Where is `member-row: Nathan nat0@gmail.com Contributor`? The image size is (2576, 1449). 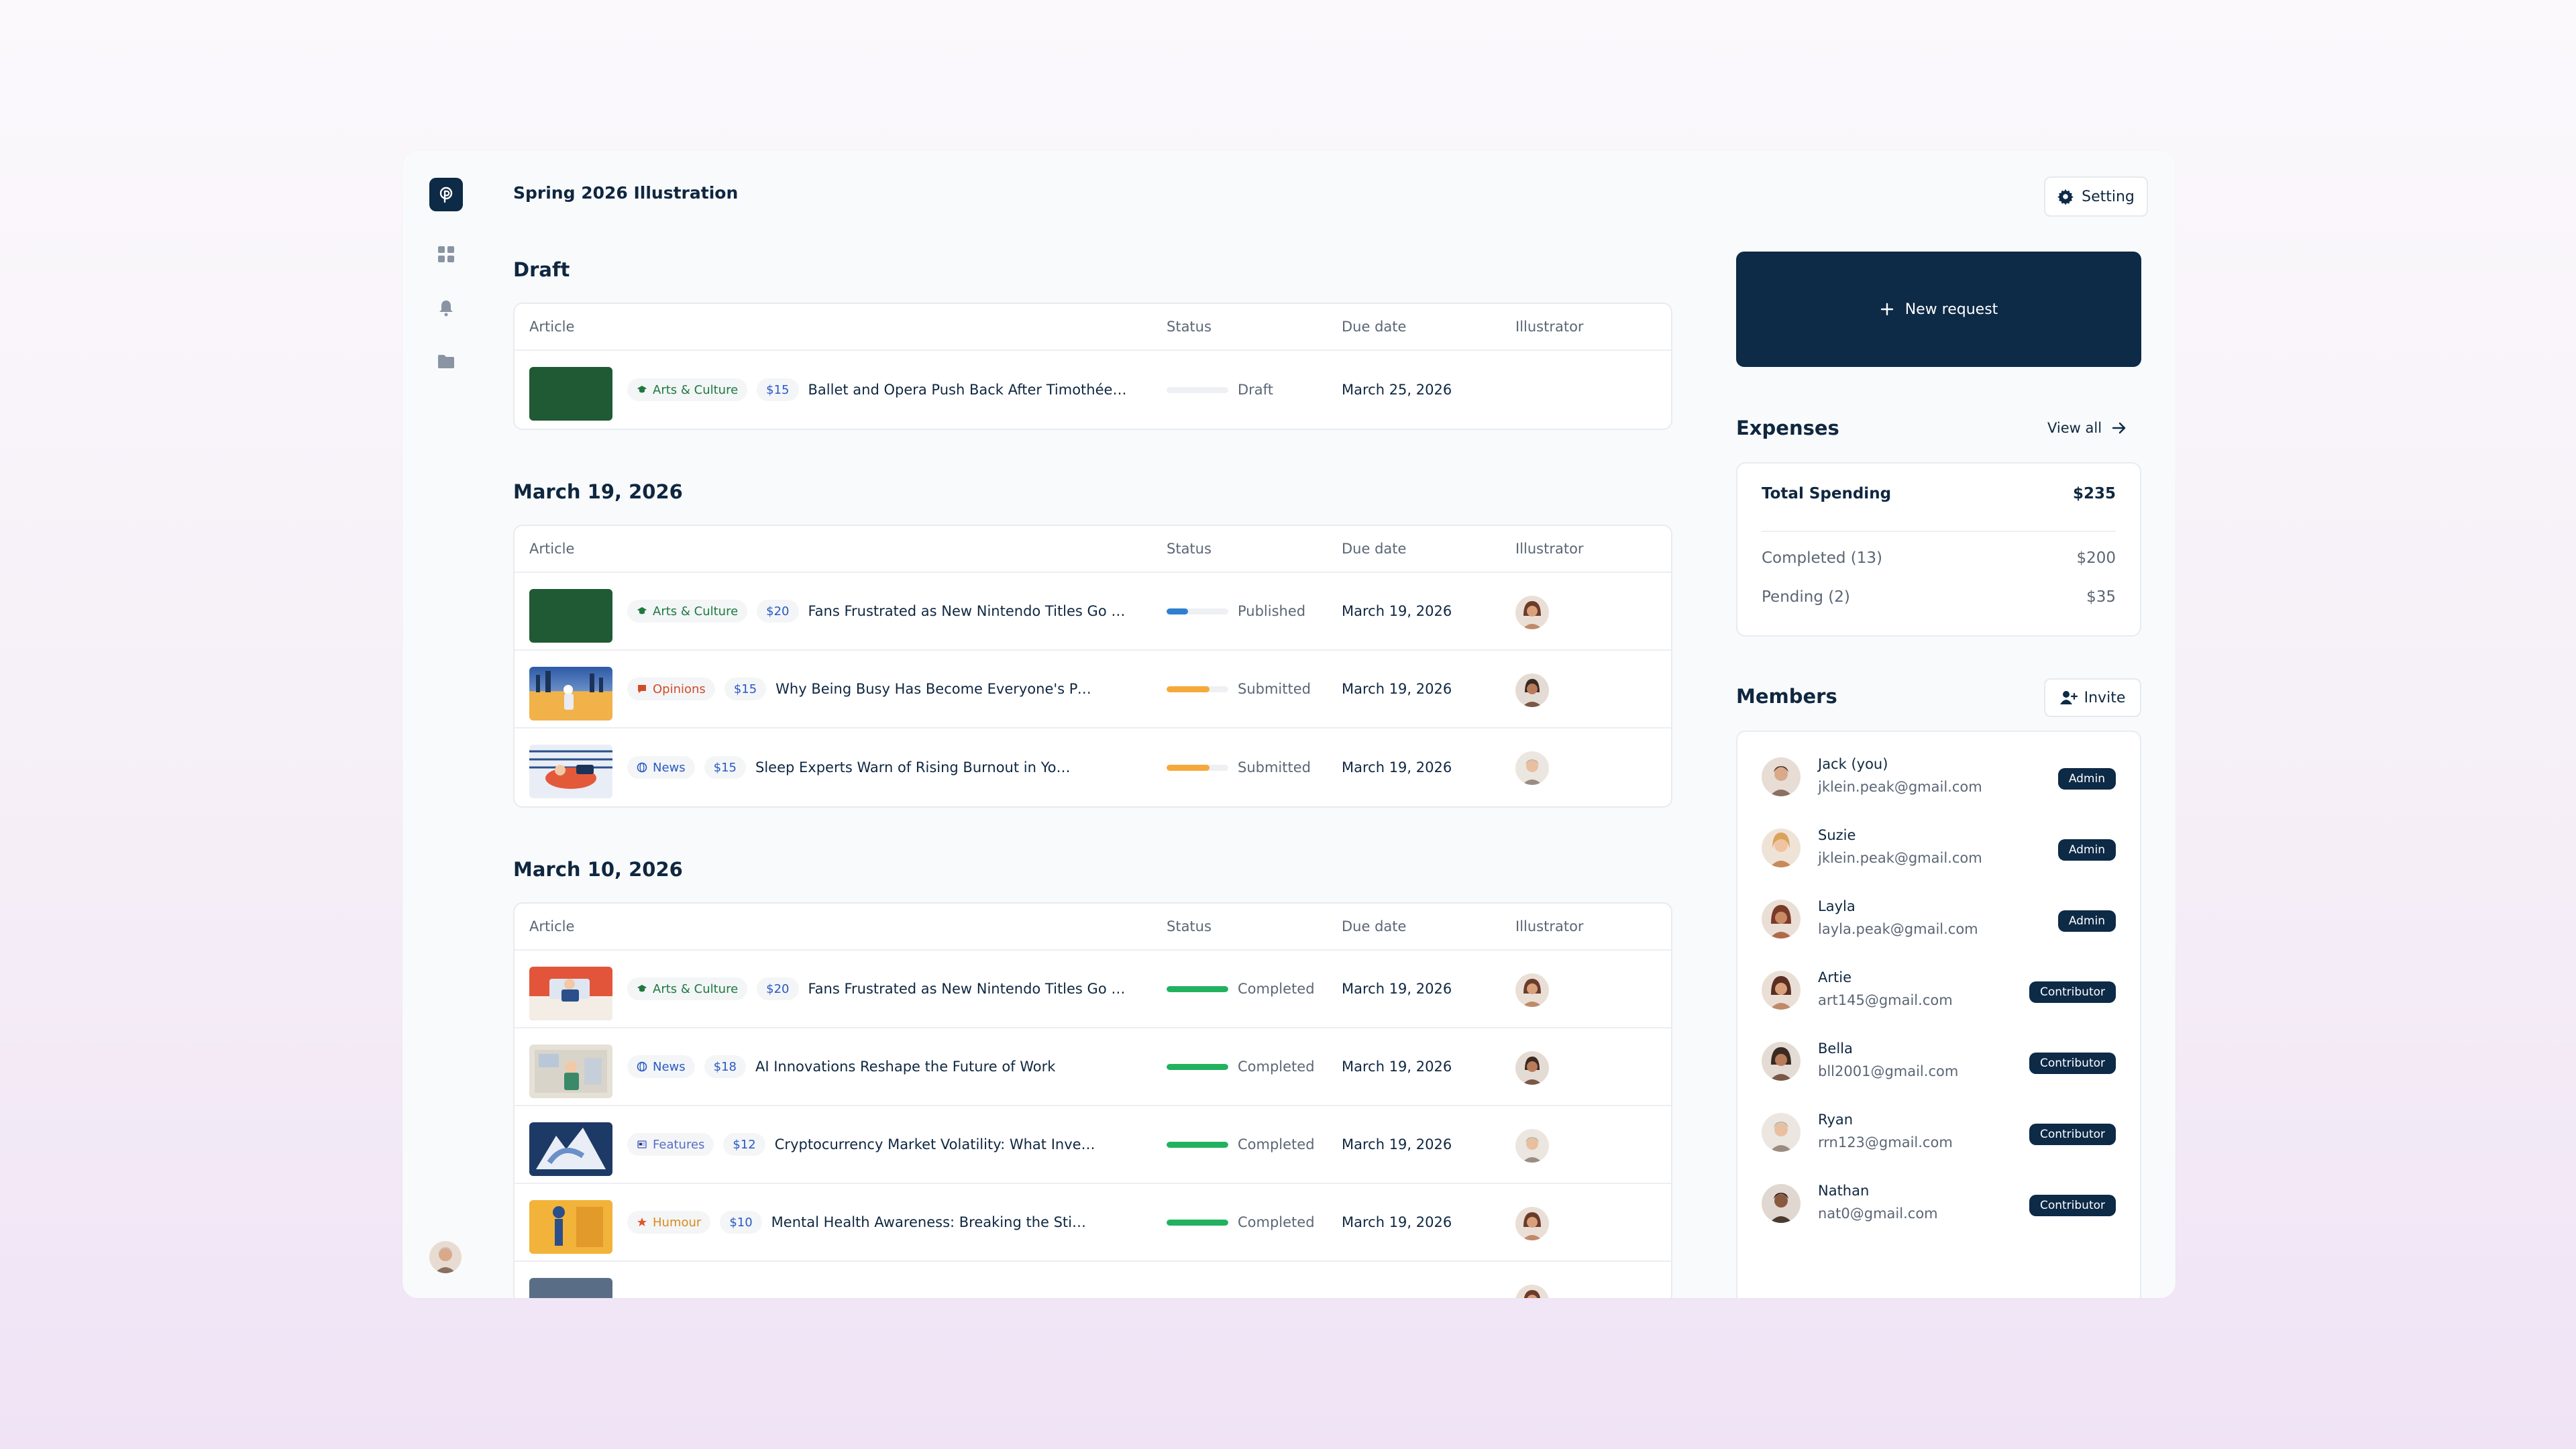
member-row: Nathan nat0@gmail.com Contributor is located at coordinates (1939, 1203).